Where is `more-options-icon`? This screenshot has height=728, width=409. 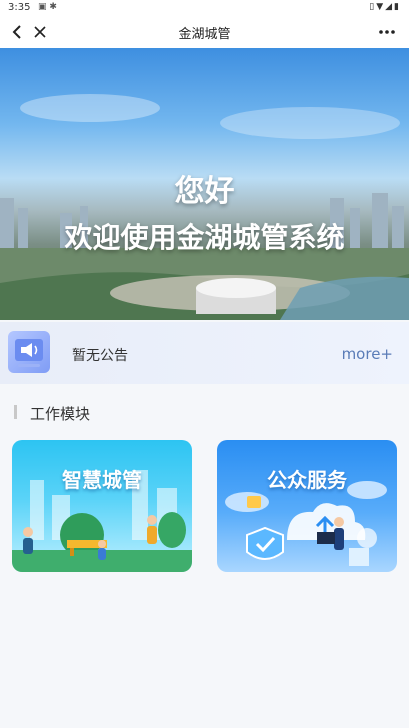 more-options-icon is located at coordinates (387, 32).